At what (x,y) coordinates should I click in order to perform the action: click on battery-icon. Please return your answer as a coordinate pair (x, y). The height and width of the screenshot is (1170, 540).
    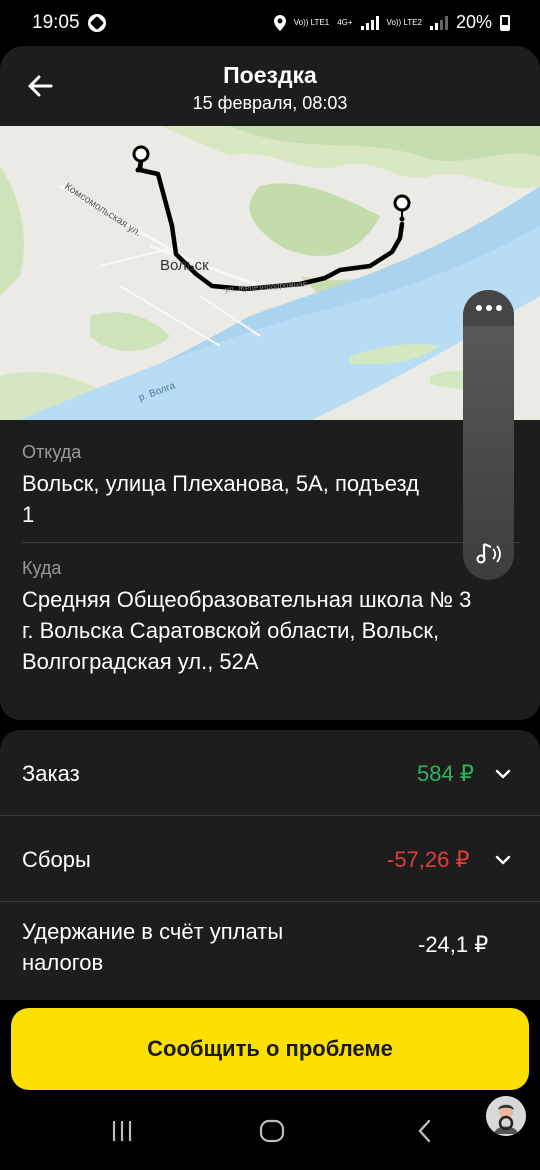
    Looking at the image, I should click on (505, 22).